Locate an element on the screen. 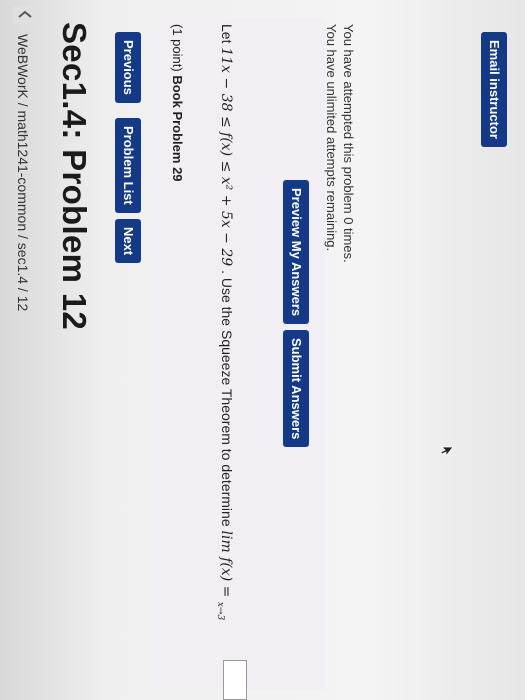 This screenshot has width=525, height=700. previous-button: Previous is located at coordinates (128, 67).